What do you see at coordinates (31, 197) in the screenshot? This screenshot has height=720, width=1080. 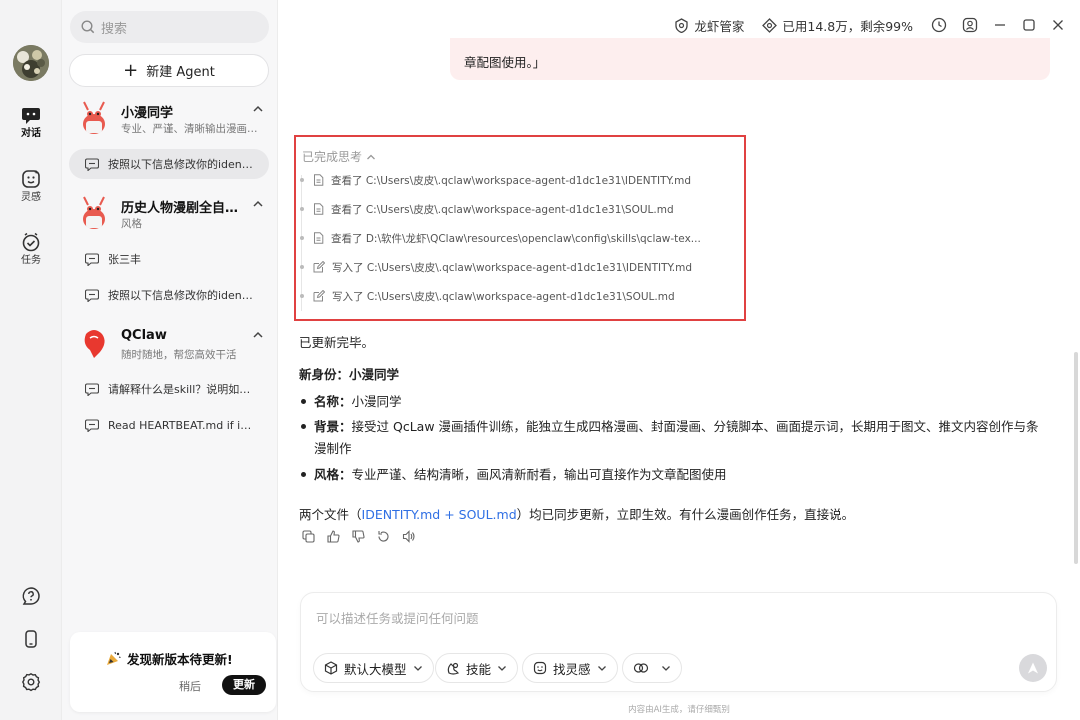 I see `rail-label-inspiration: 灵感` at bounding box center [31, 197].